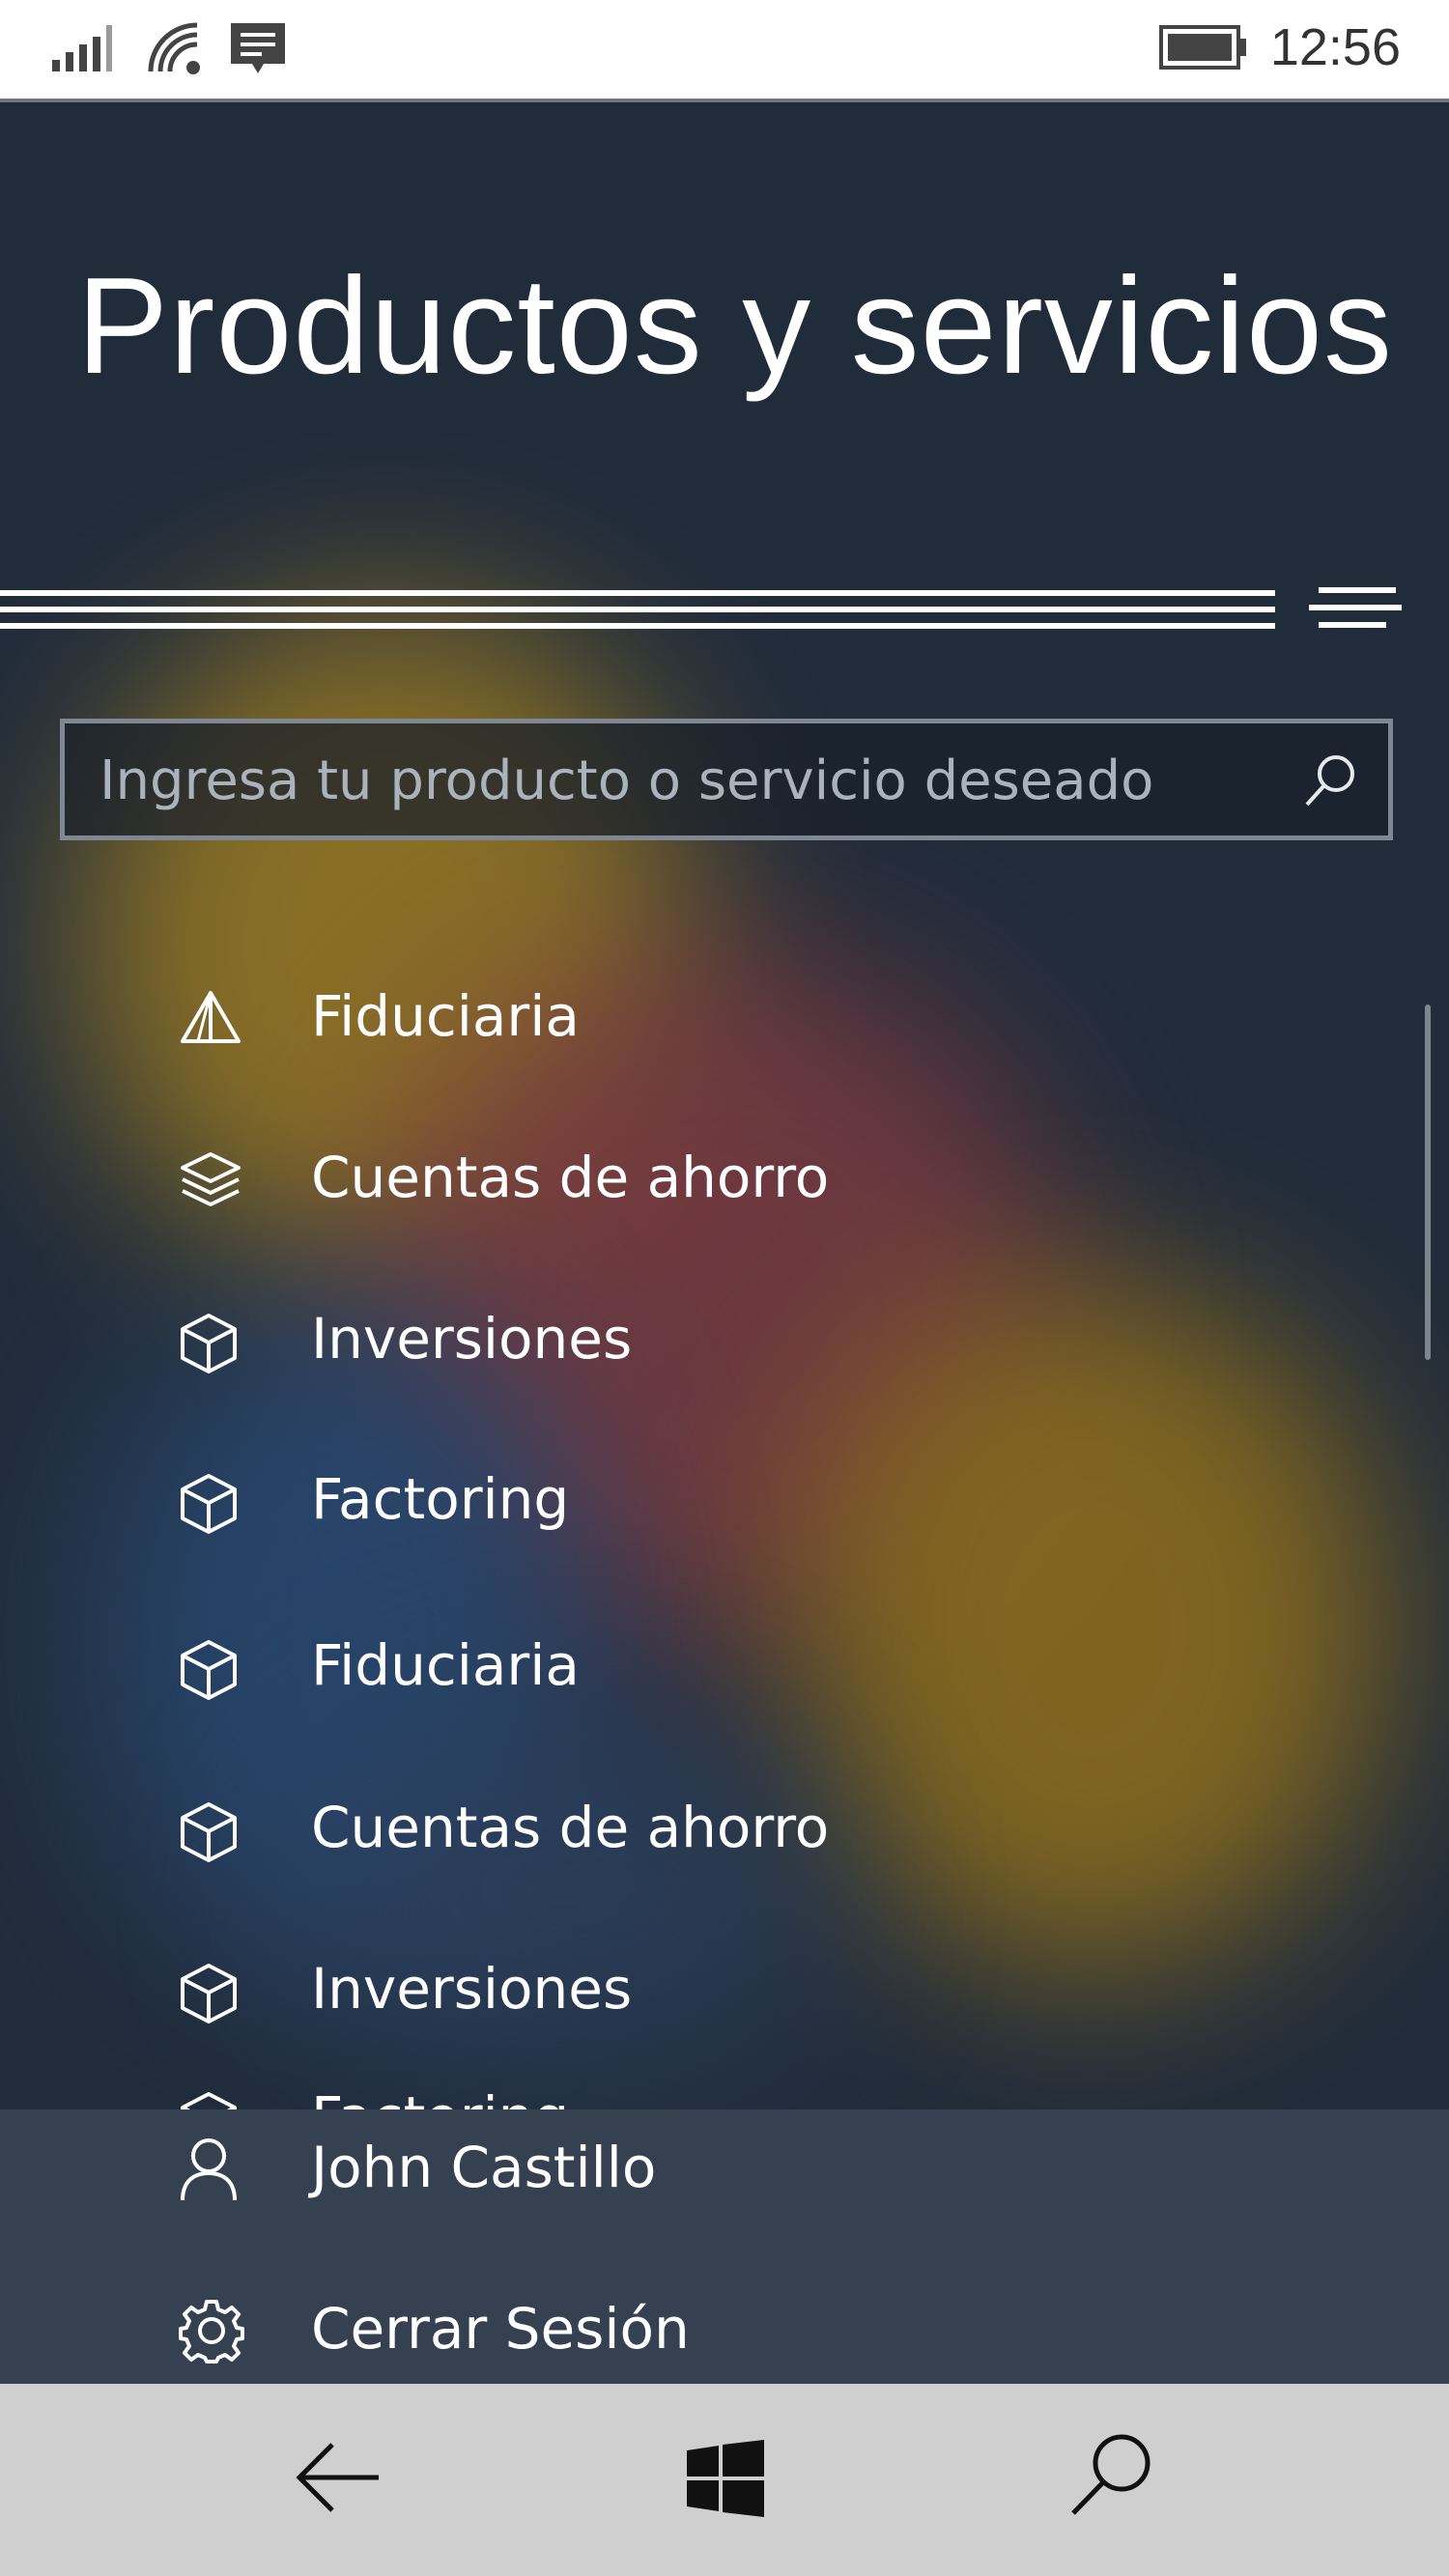 The image size is (1449, 2576). I want to click on windows-icon, so click(725, 2478).